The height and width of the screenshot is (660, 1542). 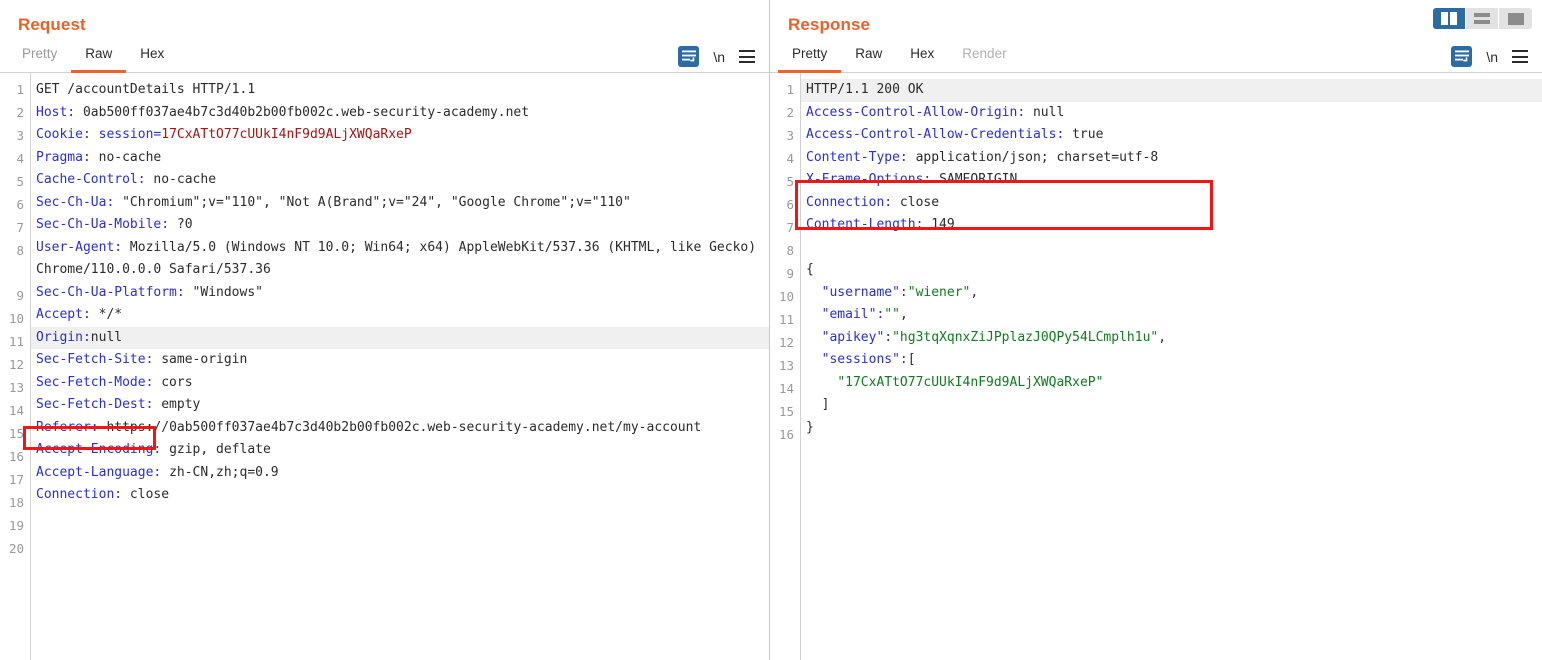 I want to click on code-token: Accept-Encoding:, so click(x=103, y=449).